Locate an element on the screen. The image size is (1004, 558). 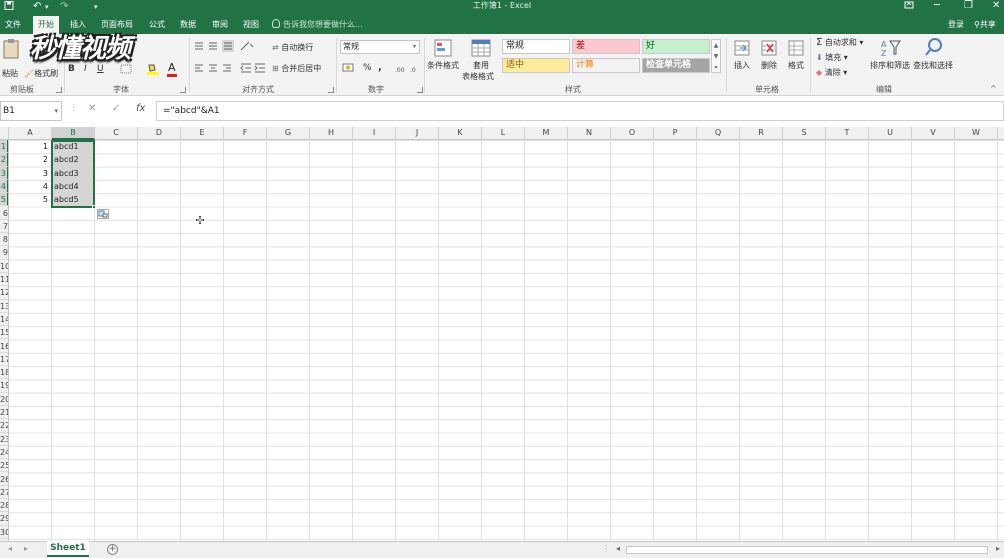
row-header-25: 25 is located at coordinates (4, 466).